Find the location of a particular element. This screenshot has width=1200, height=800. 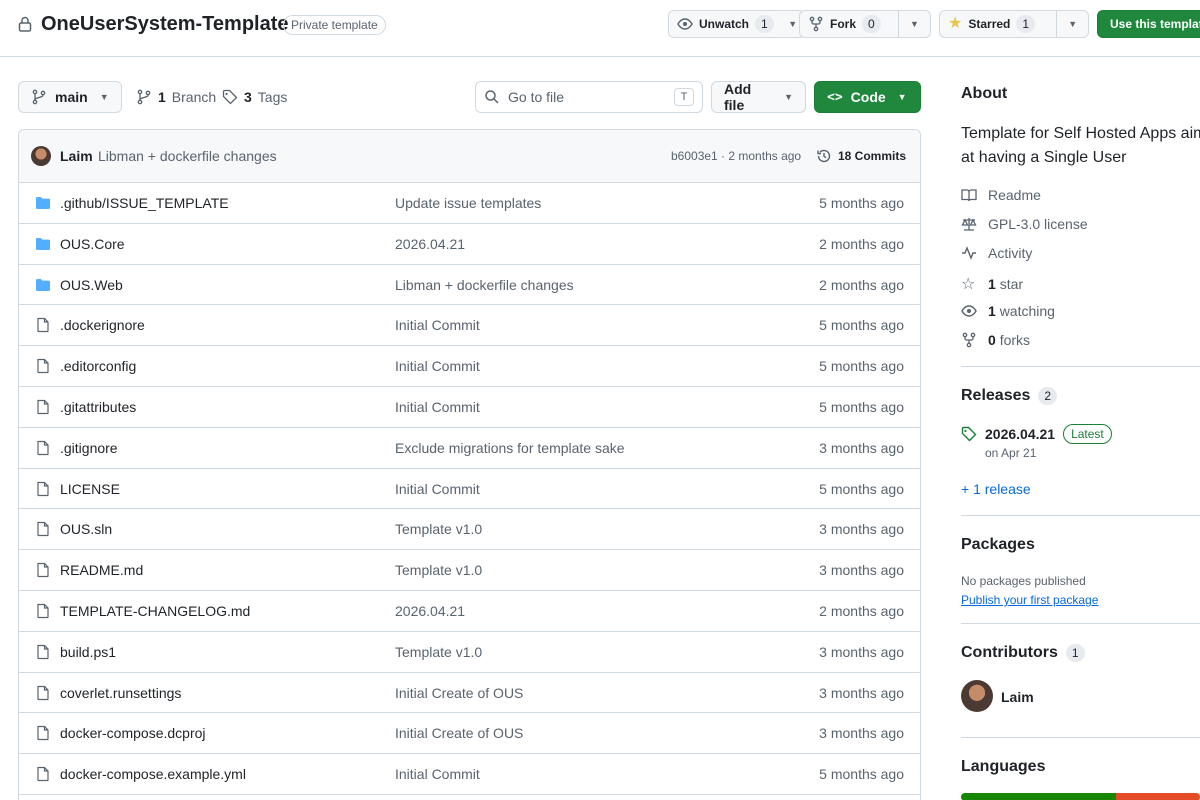

packages-heading: Packages is located at coordinates (998, 545).